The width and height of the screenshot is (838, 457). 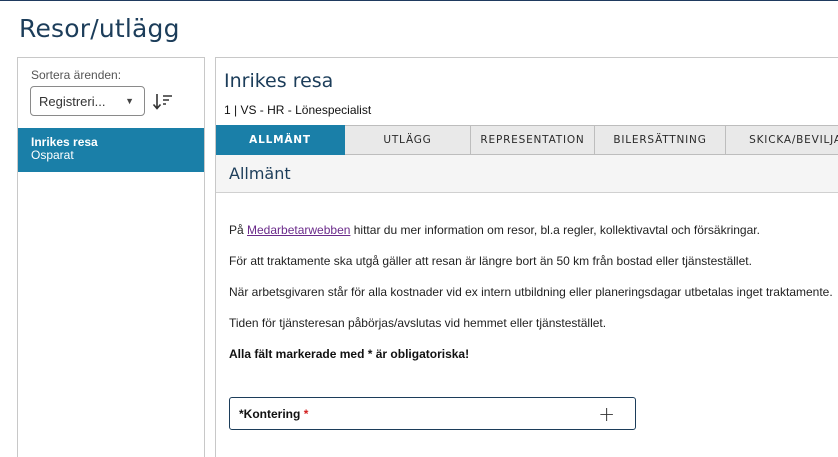 What do you see at coordinates (99, 28) in the screenshot?
I see `page-title: Resor/utlägg` at bounding box center [99, 28].